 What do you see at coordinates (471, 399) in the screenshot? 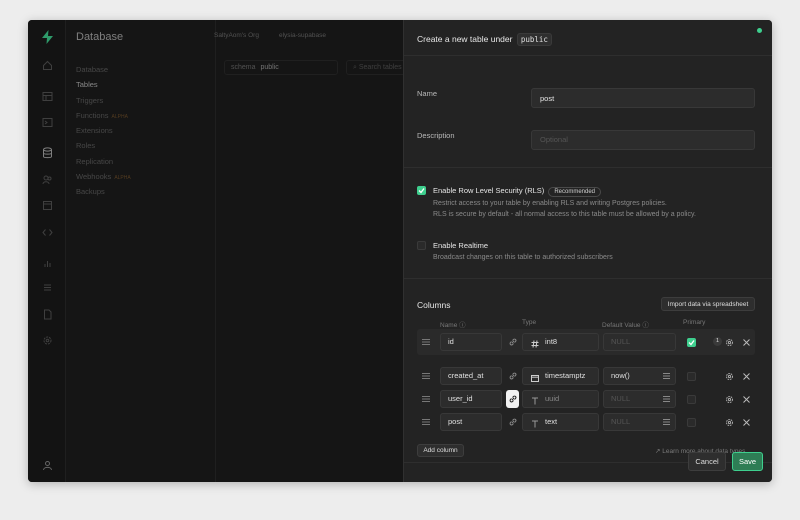
I see `column-name-input: user_id` at bounding box center [471, 399].